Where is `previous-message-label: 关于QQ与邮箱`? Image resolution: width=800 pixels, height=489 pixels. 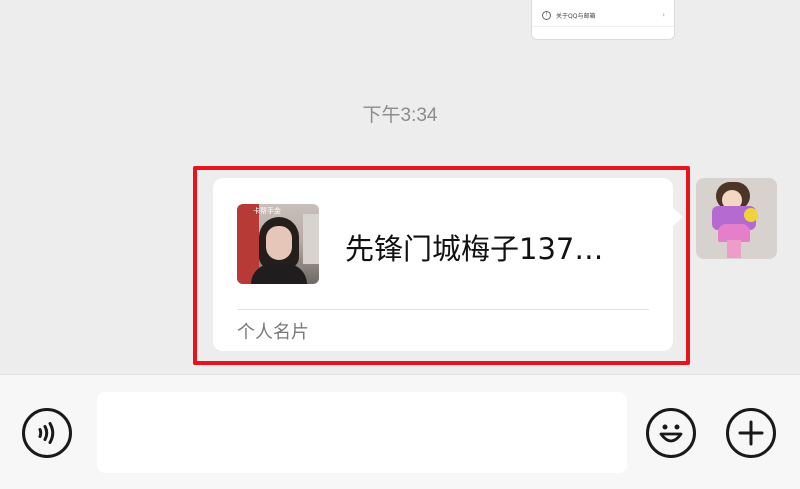
previous-message-label: 关于QQ与邮箱 is located at coordinates (576, 16).